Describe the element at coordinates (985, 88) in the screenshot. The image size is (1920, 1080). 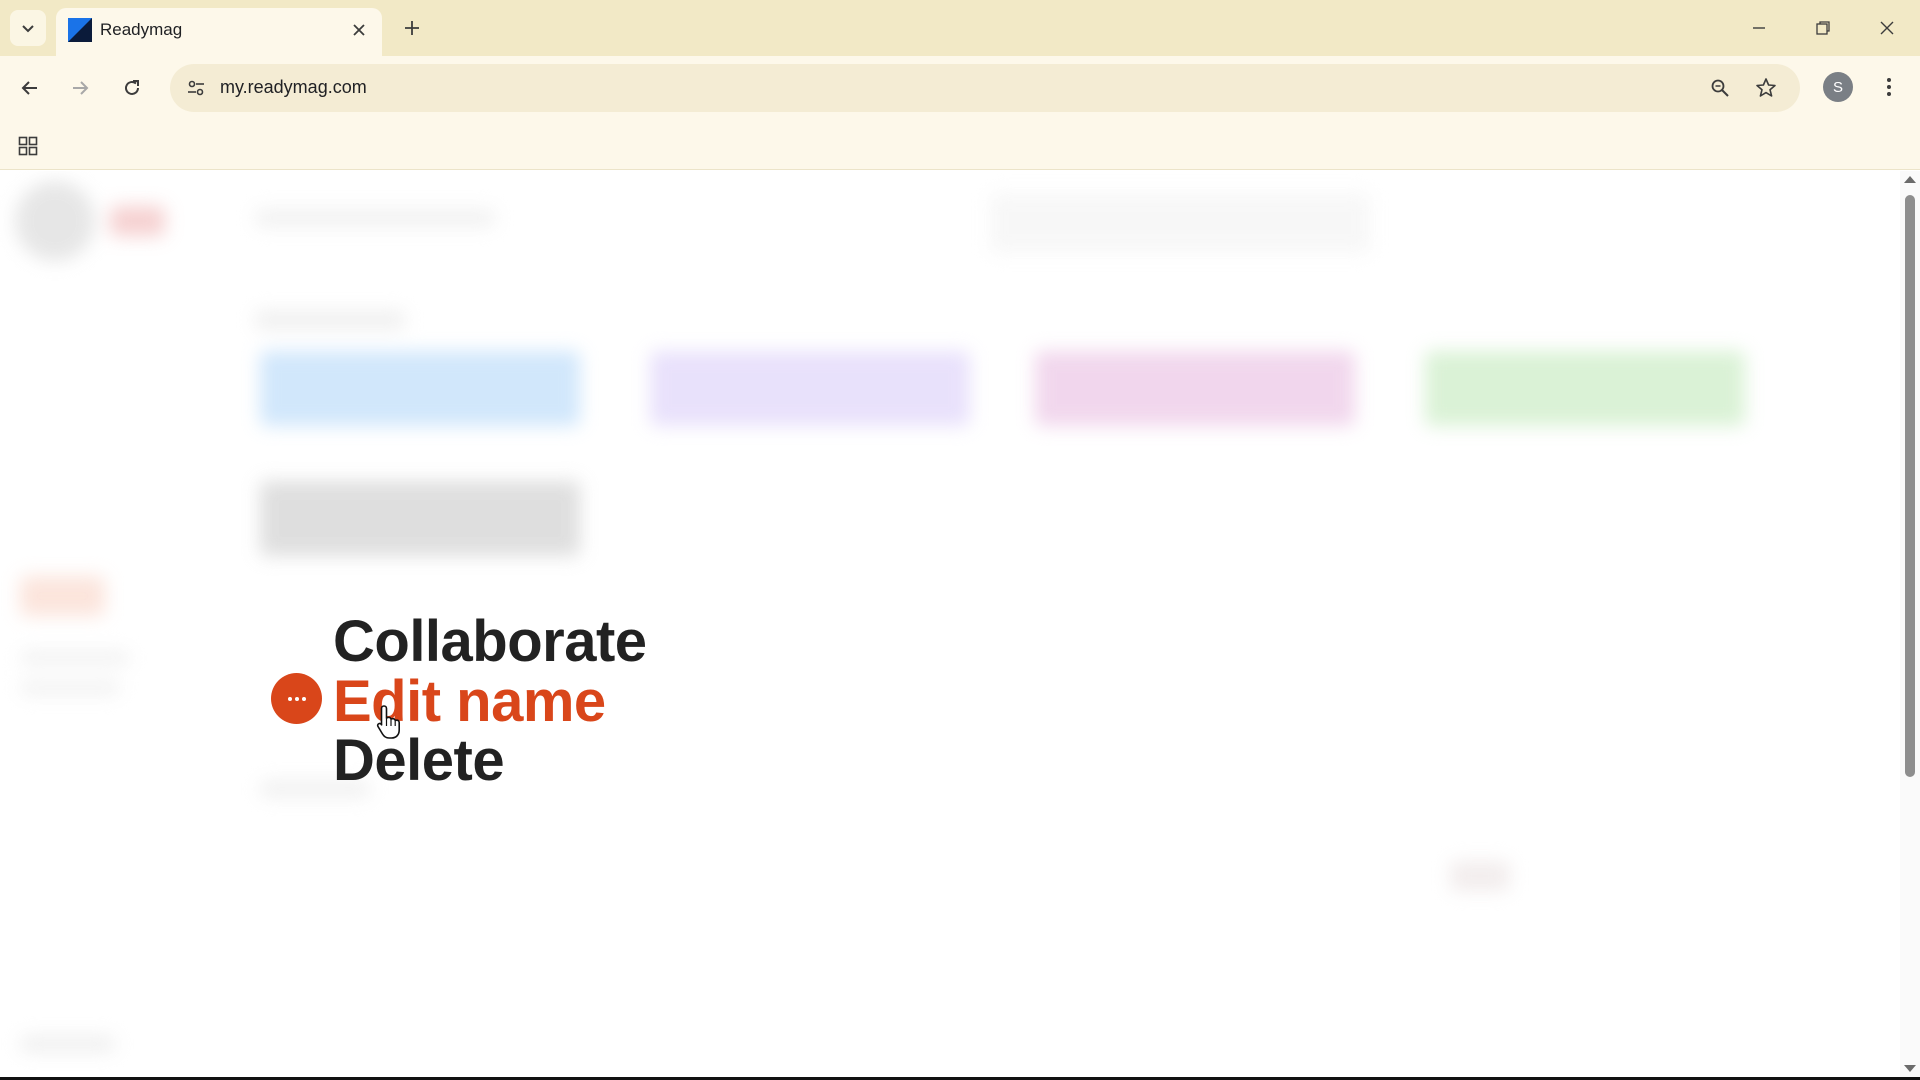
I see `address-bar: my.readymag.com` at that location.